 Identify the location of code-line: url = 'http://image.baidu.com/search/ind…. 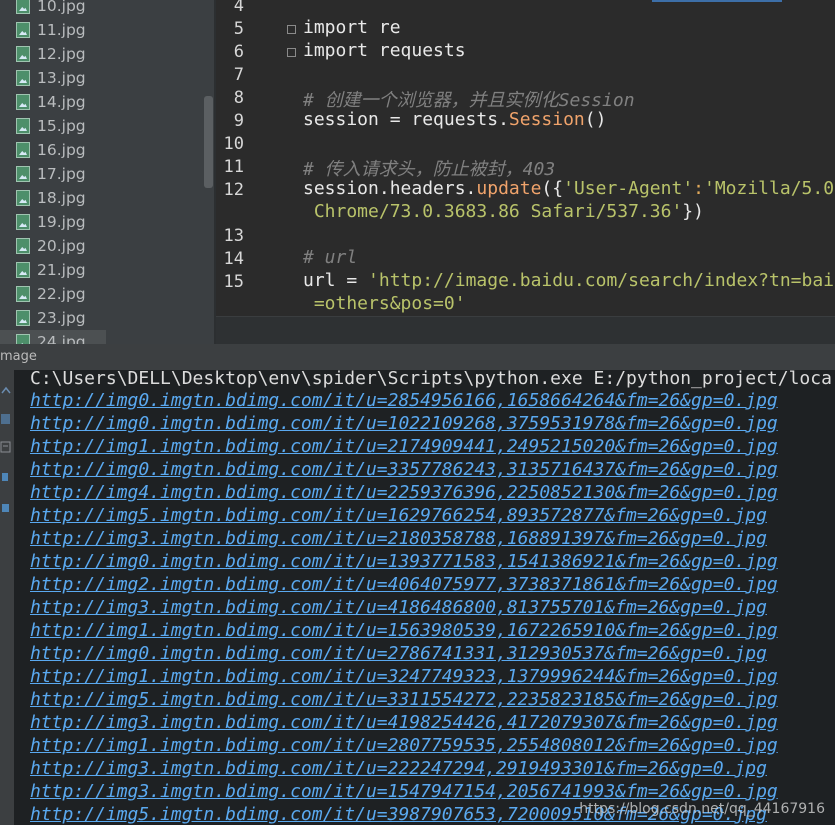
(569, 280).